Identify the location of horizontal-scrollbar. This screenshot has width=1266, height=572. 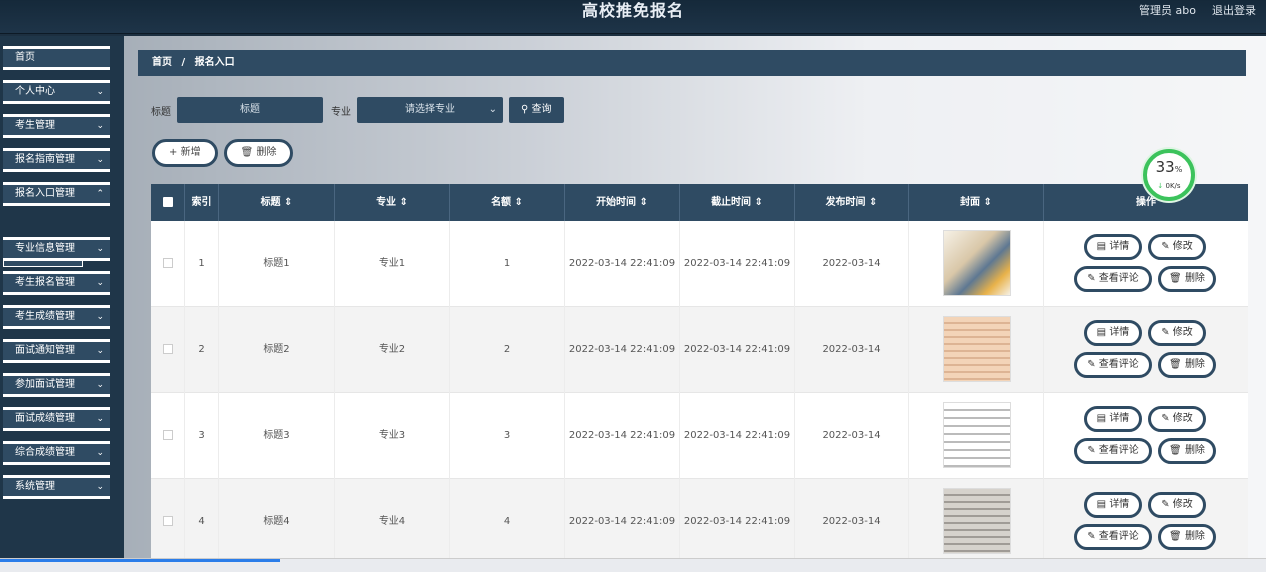
(633, 565).